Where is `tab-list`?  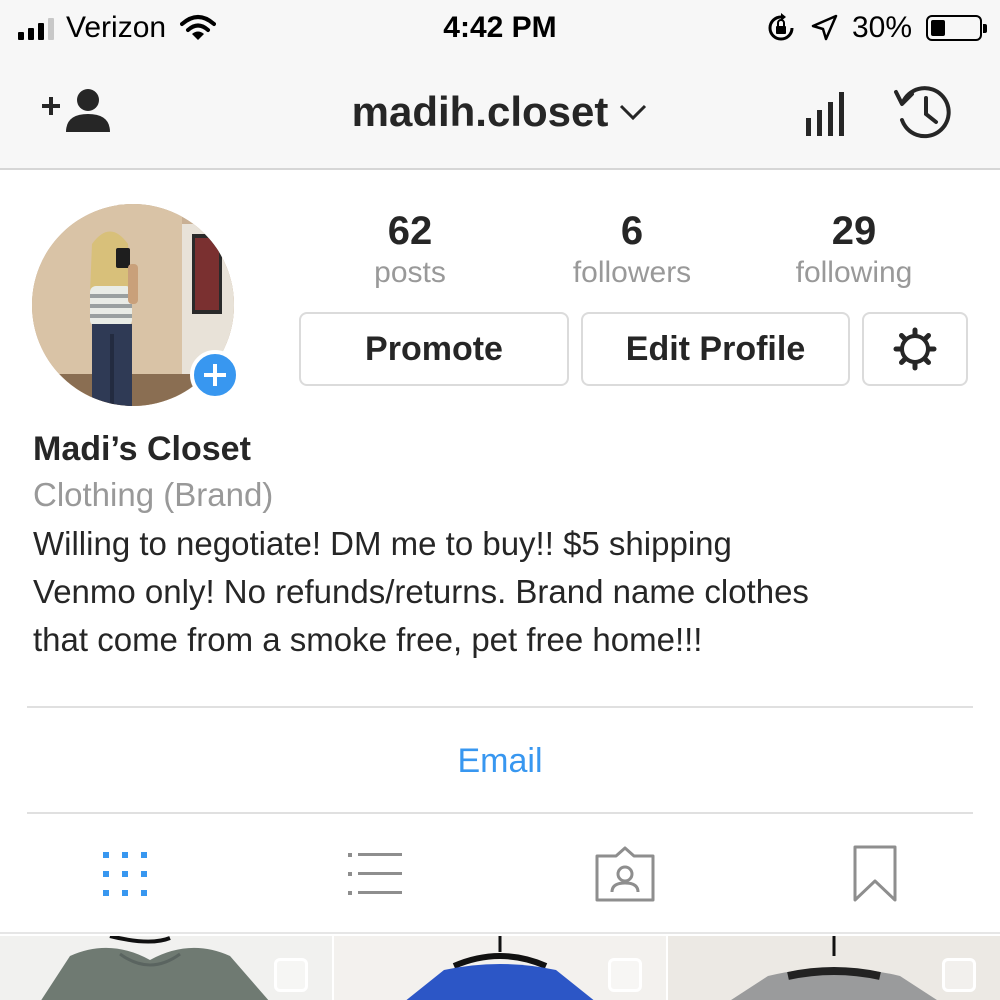
tab-list is located at coordinates (375, 874).